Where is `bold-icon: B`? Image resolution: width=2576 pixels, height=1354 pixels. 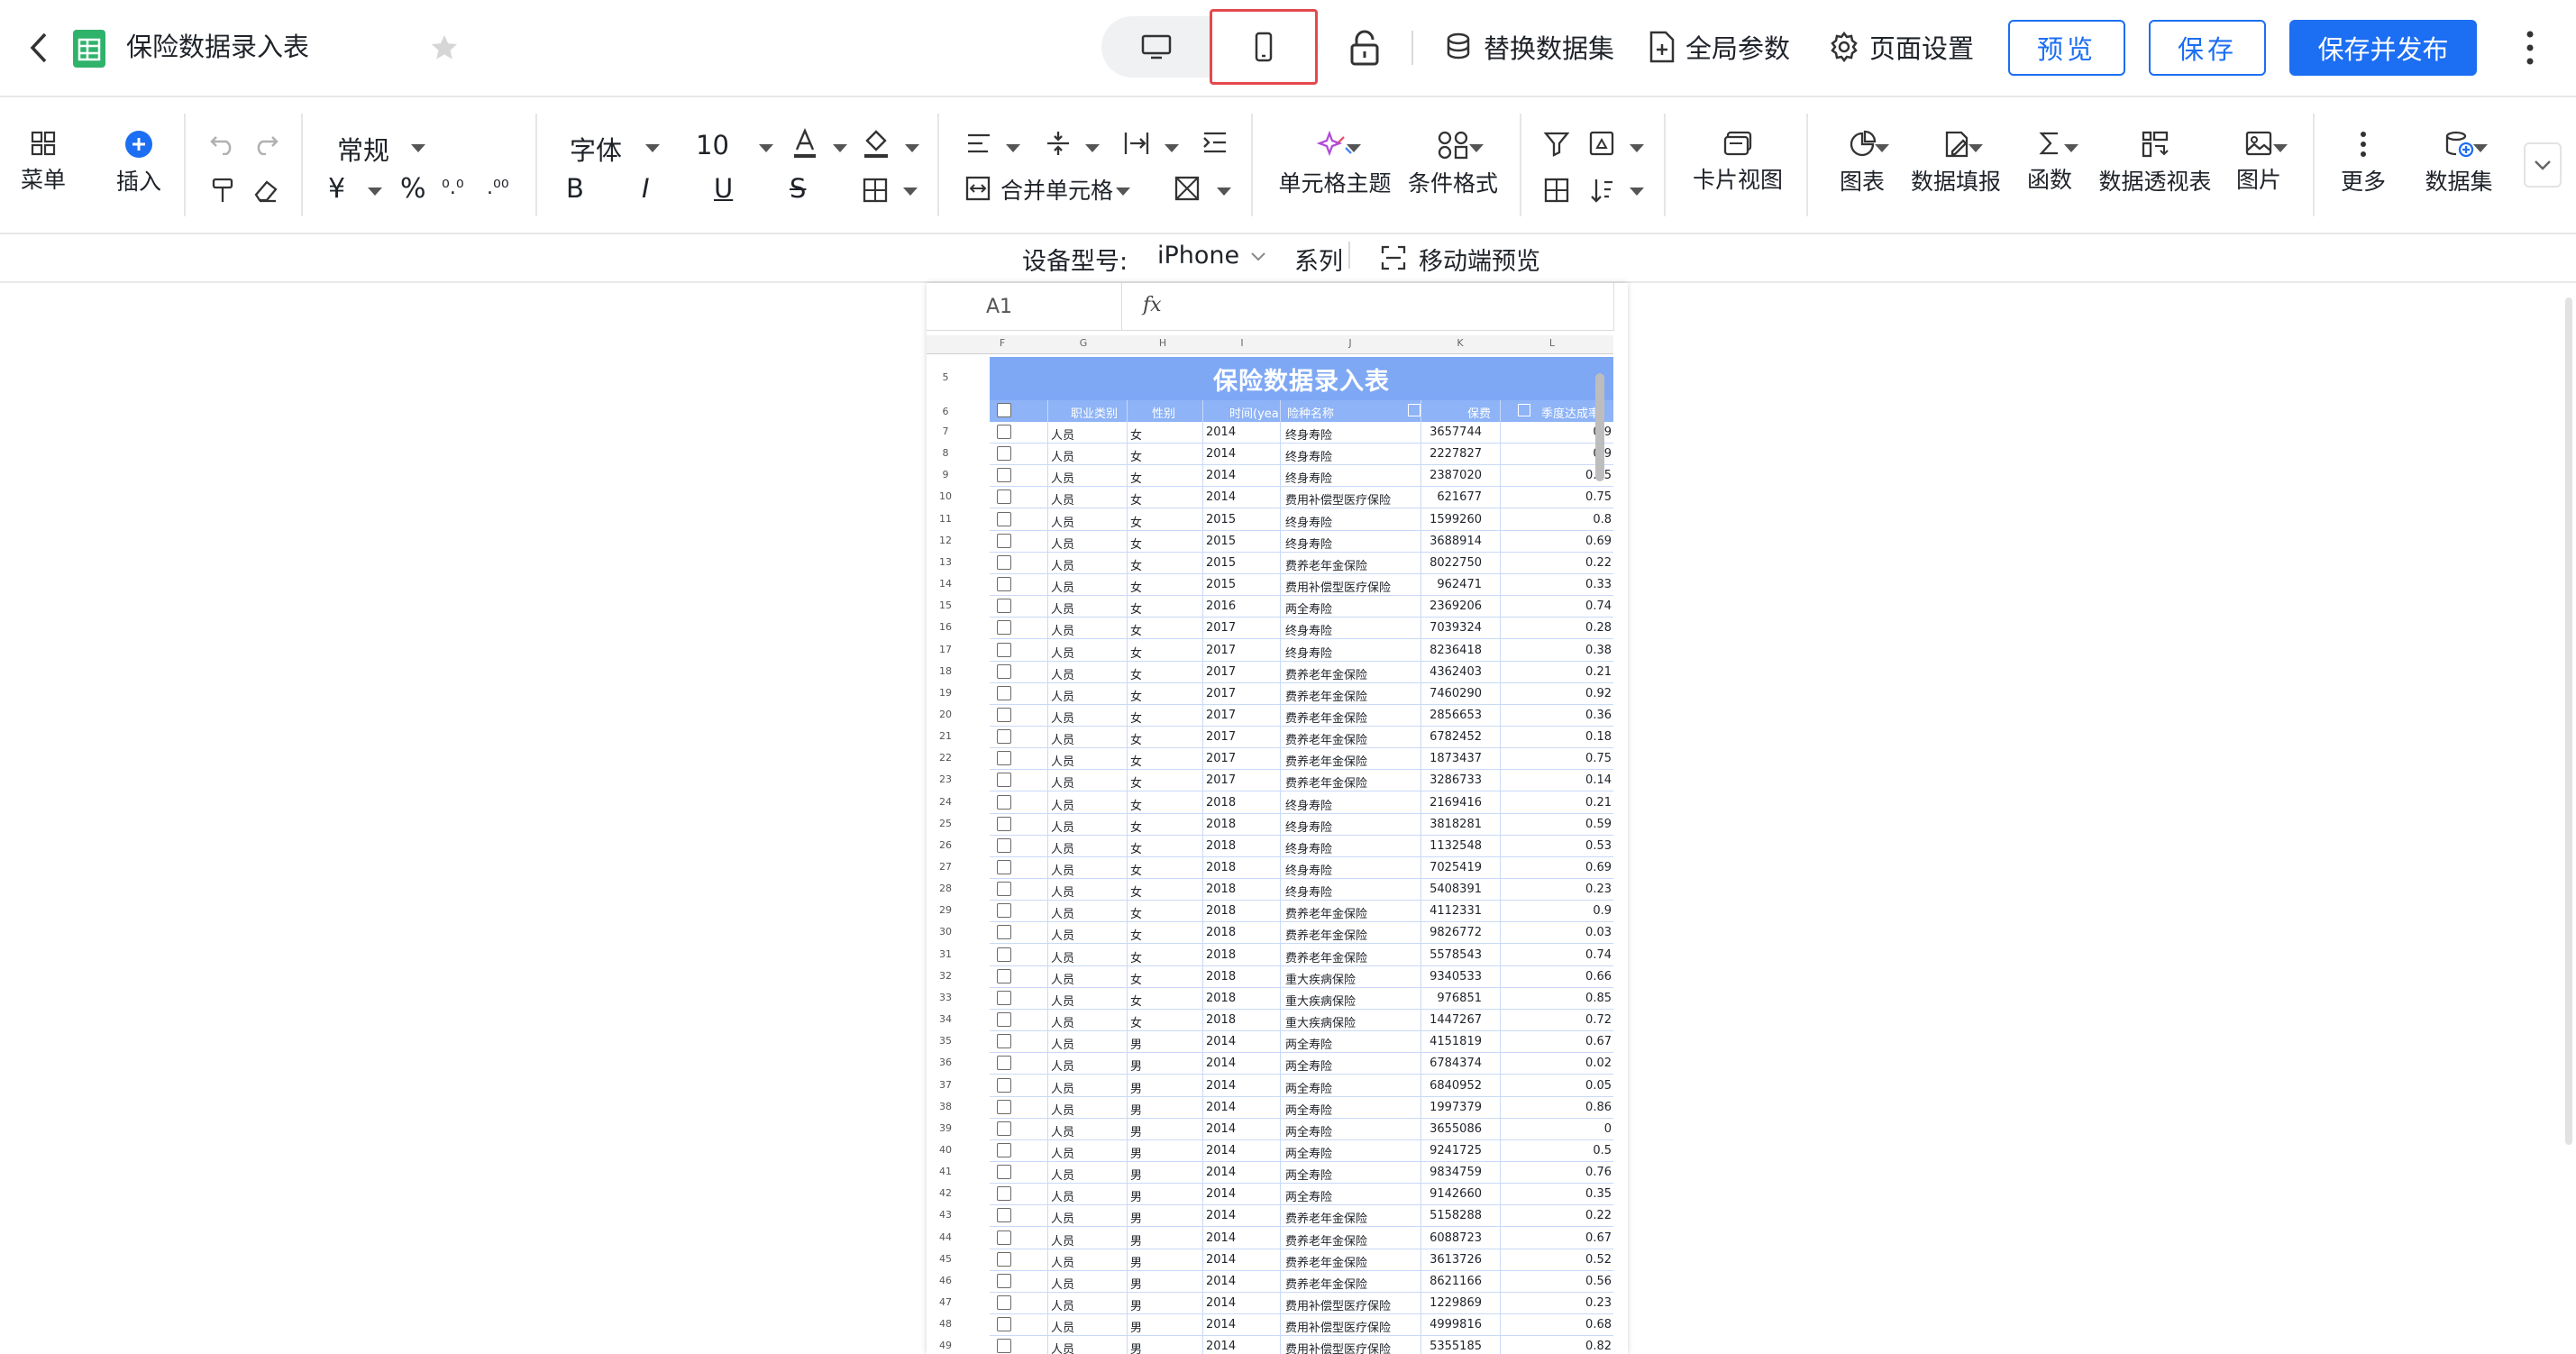
bold-icon: B is located at coordinates (575, 188).